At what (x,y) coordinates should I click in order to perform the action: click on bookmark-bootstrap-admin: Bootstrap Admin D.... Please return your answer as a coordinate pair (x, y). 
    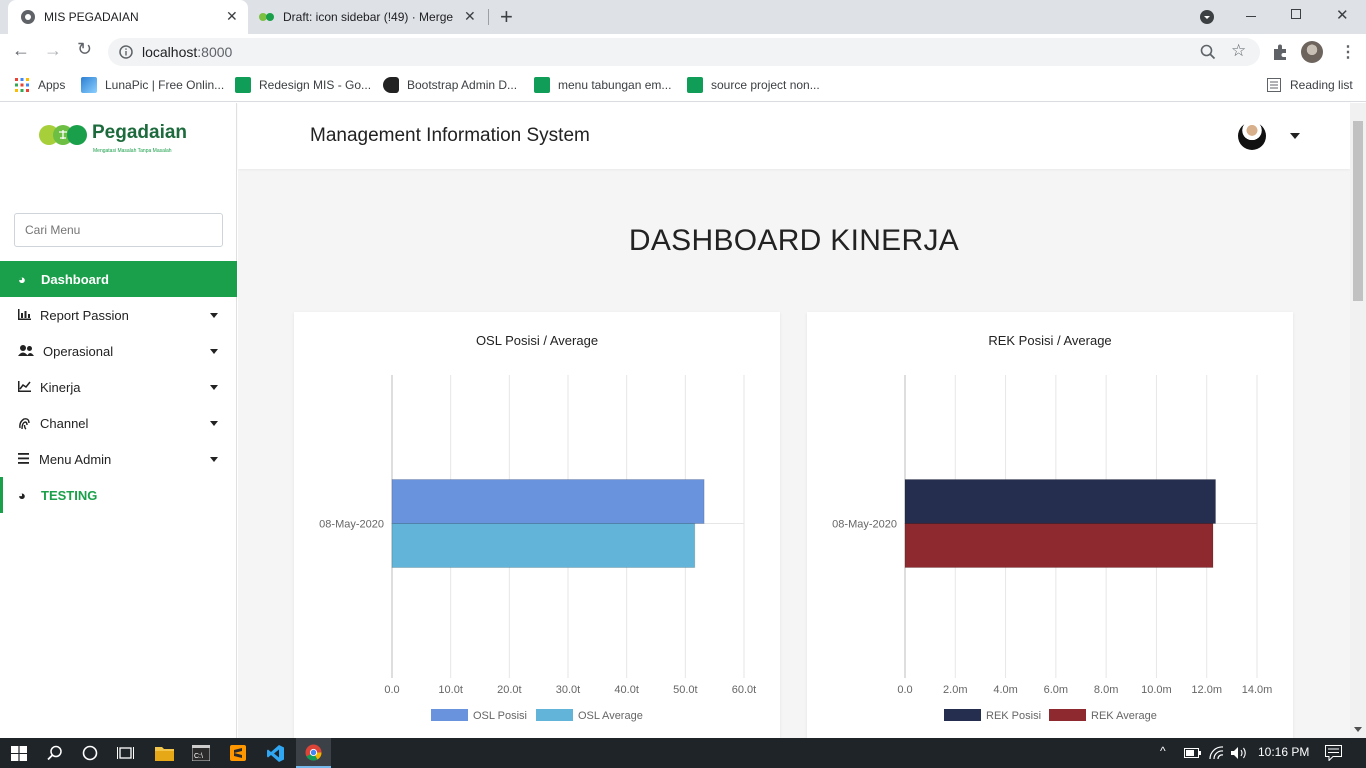
    Looking at the image, I should click on (450, 85).